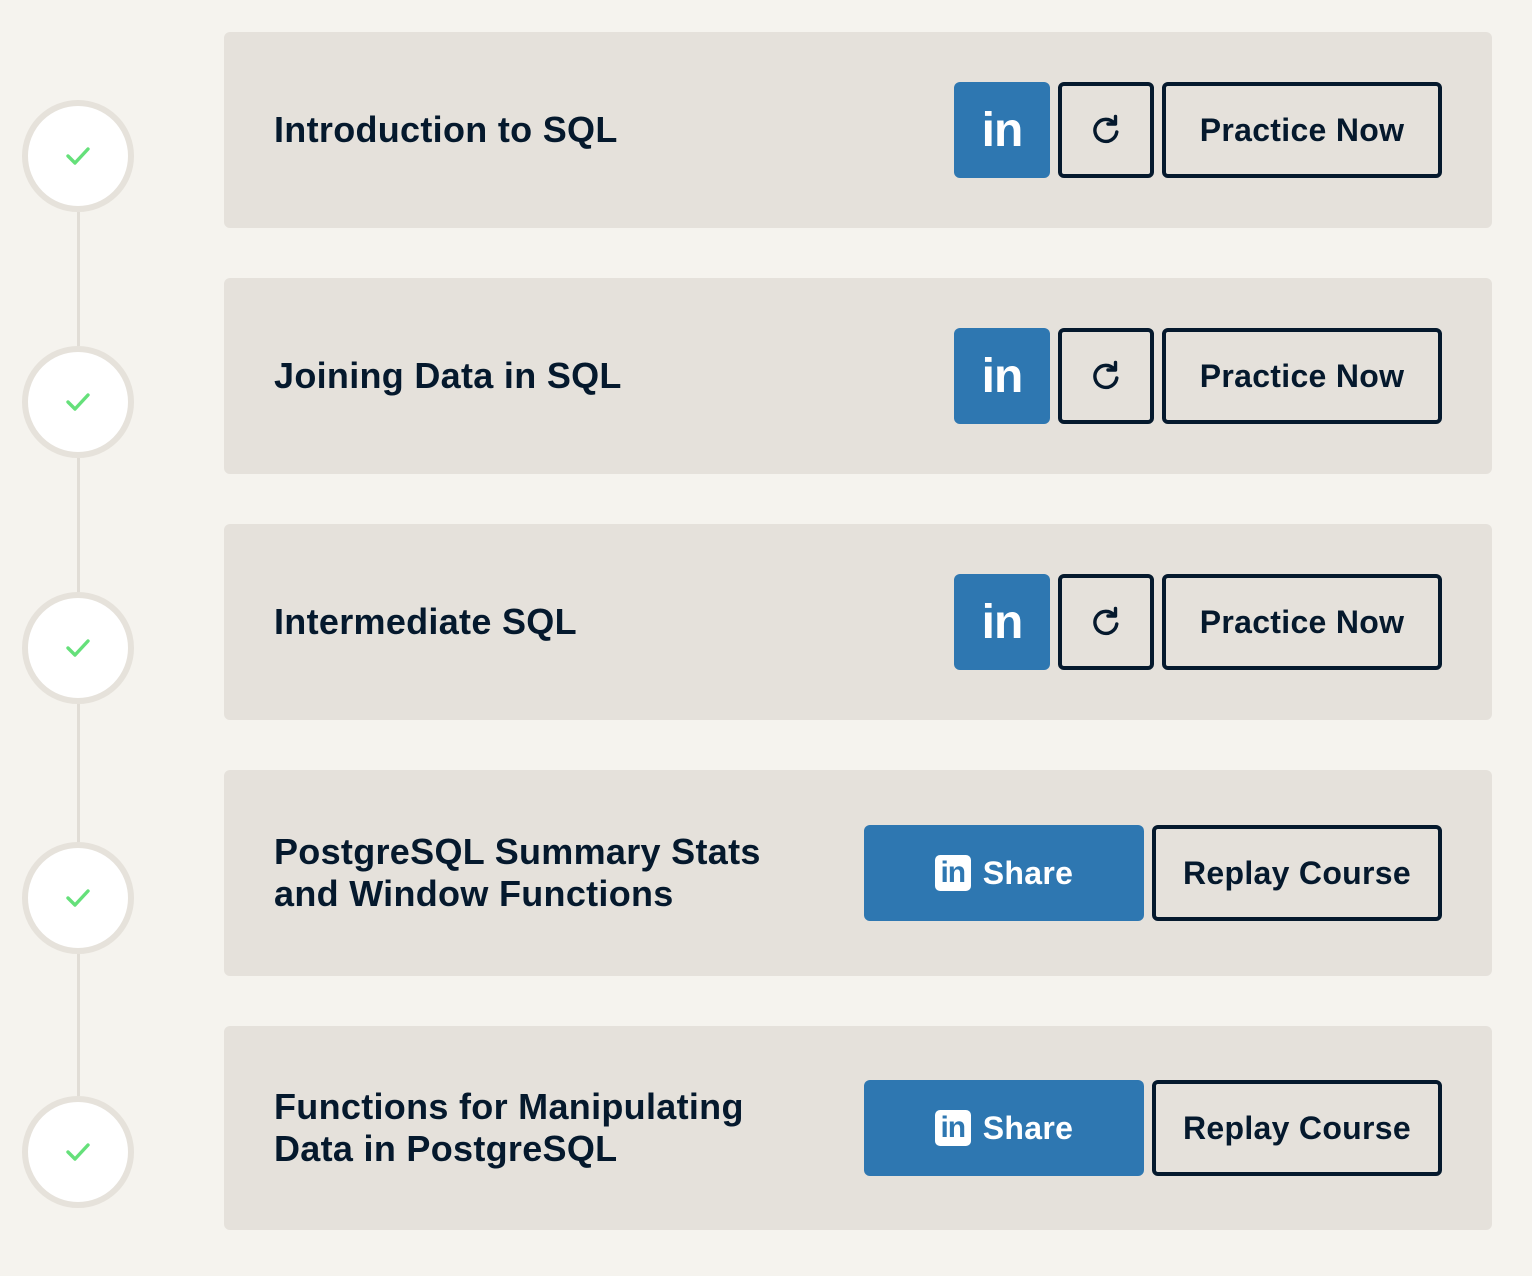 The width and height of the screenshot is (1532, 1276). Describe the element at coordinates (448, 375) in the screenshot. I see `course-title: Joining Data in SQL` at that location.